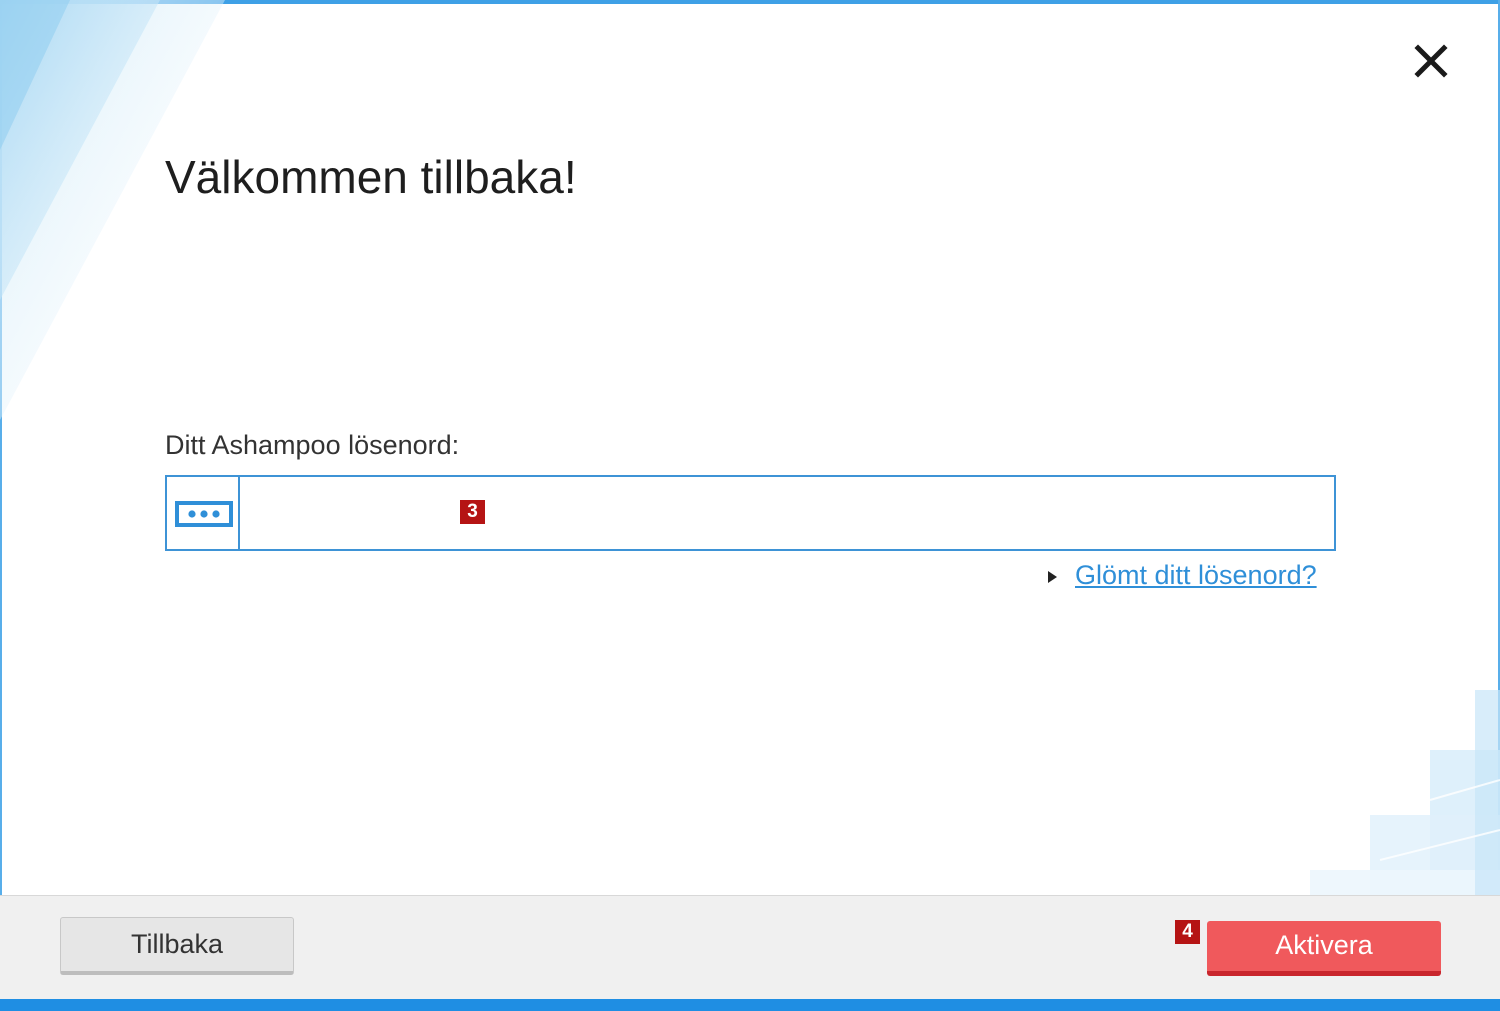 Image resolution: width=1500 pixels, height=1011 pixels. Describe the element at coordinates (1324, 948) in the screenshot. I see `activate-button: Aktivera` at that location.